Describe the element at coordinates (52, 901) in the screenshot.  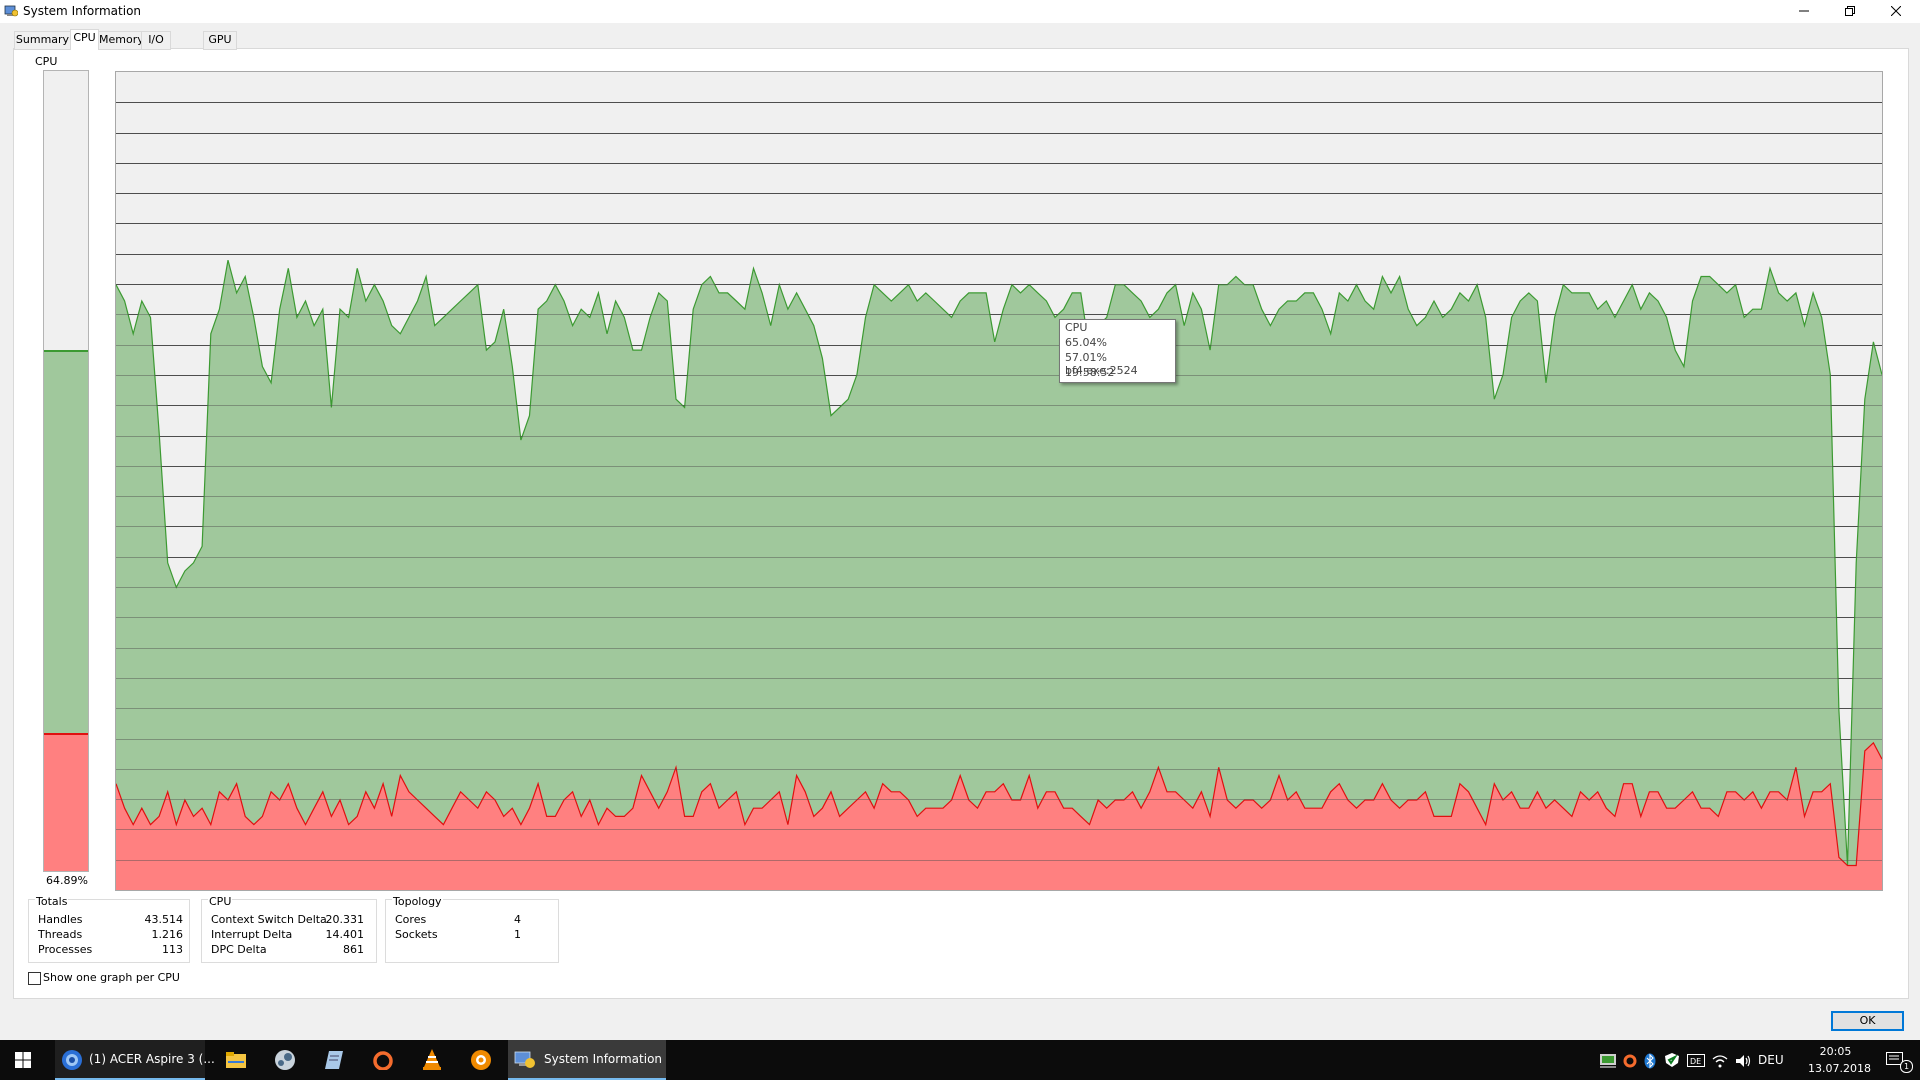
I see `totals-title: Totals` at that location.